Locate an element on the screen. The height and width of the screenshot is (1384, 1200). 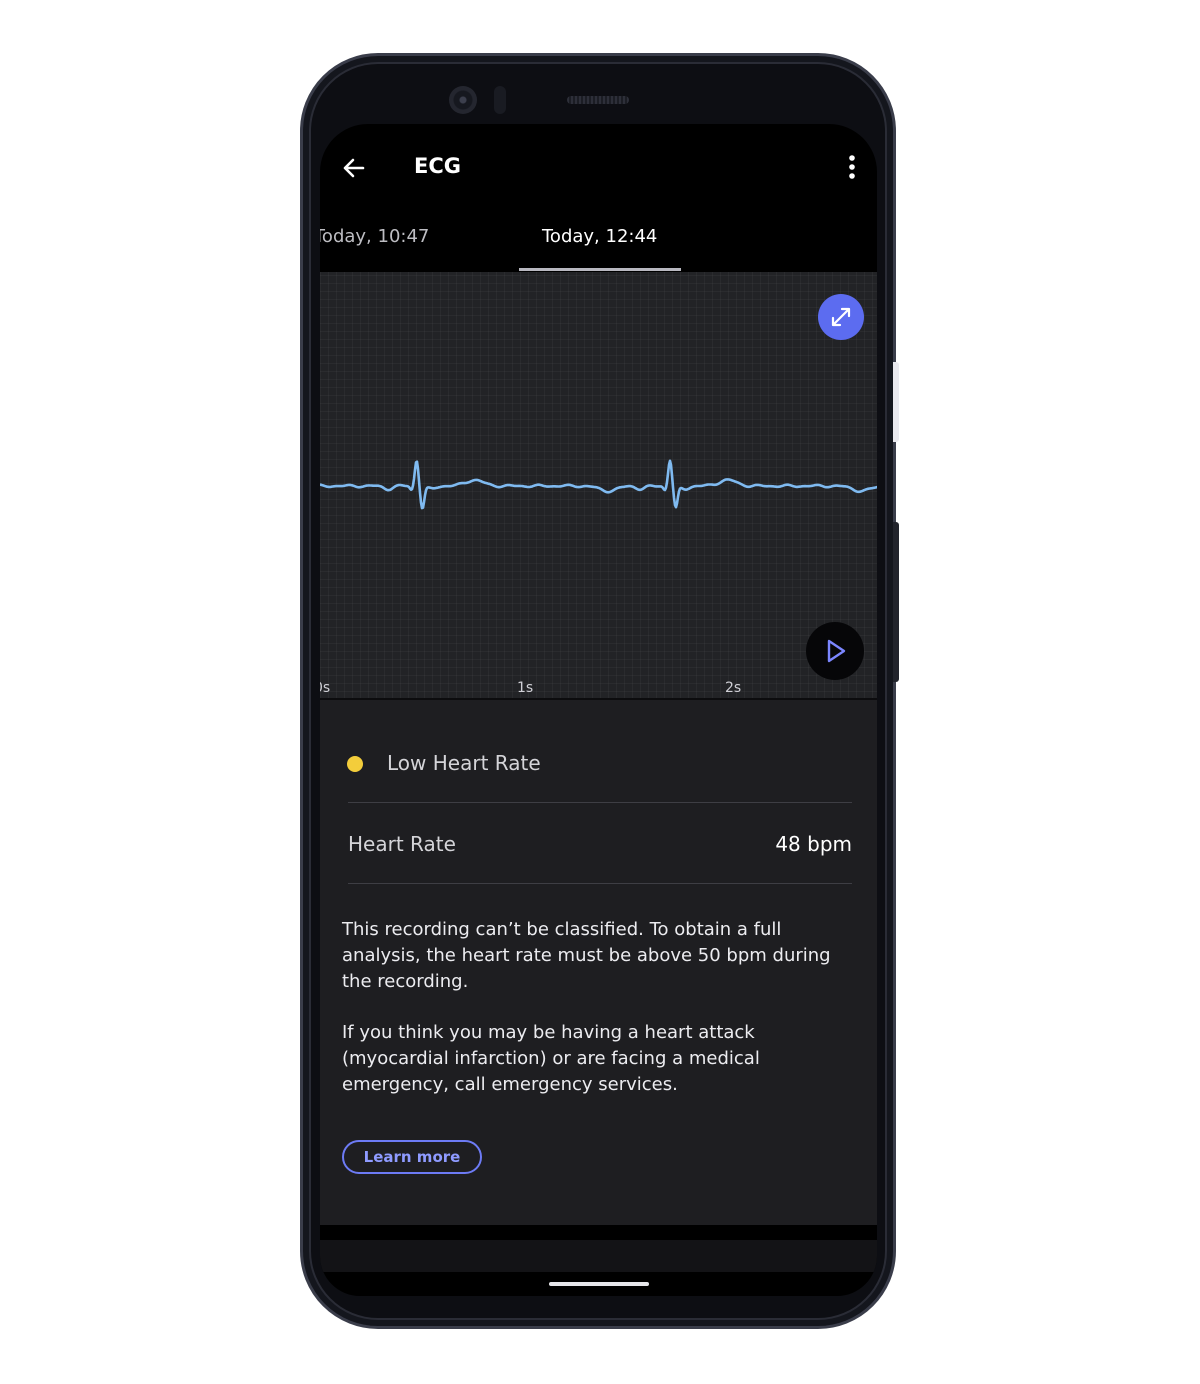
back-button is located at coordinates (354, 168).